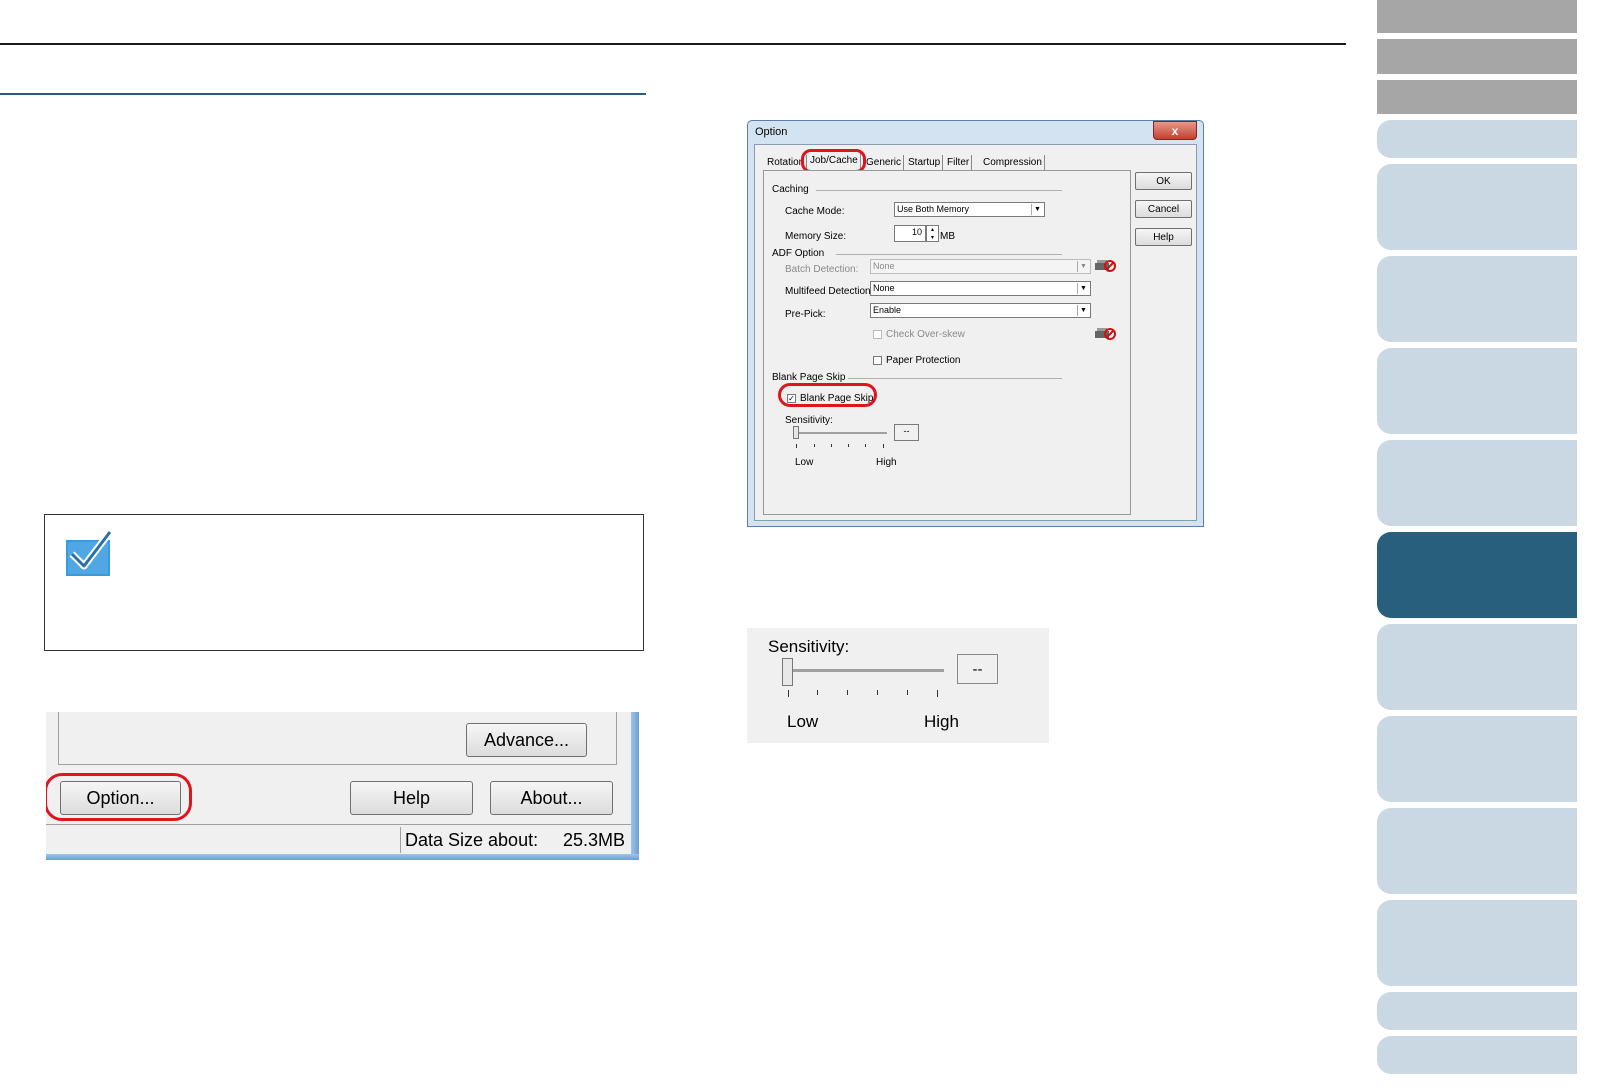  Describe the element at coordinates (822, 269) in the screenshot. I see `batch-detection-label: Batch Detection:` at that location.